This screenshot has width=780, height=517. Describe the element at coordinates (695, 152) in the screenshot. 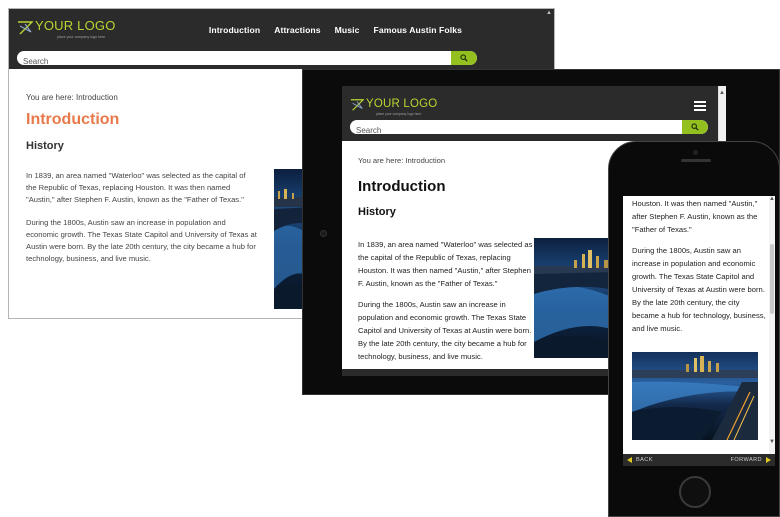

I see `phone-camera` at that location.